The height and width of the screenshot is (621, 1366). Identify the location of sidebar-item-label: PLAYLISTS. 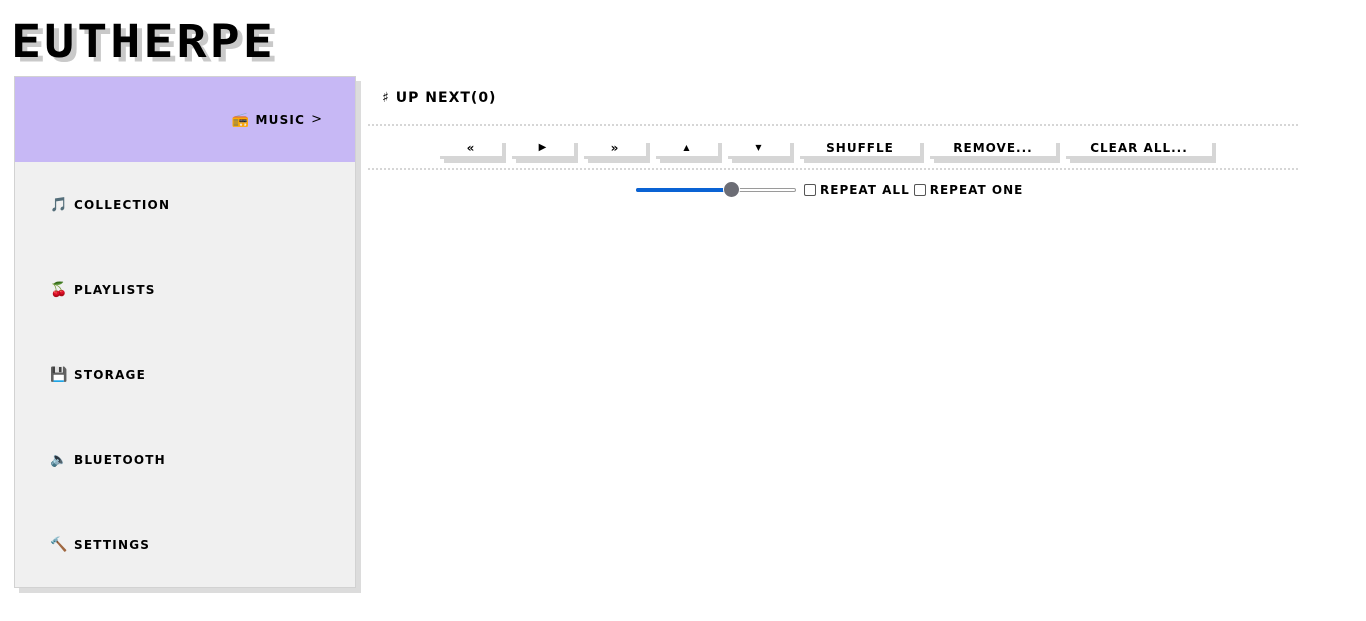
(115, 289).